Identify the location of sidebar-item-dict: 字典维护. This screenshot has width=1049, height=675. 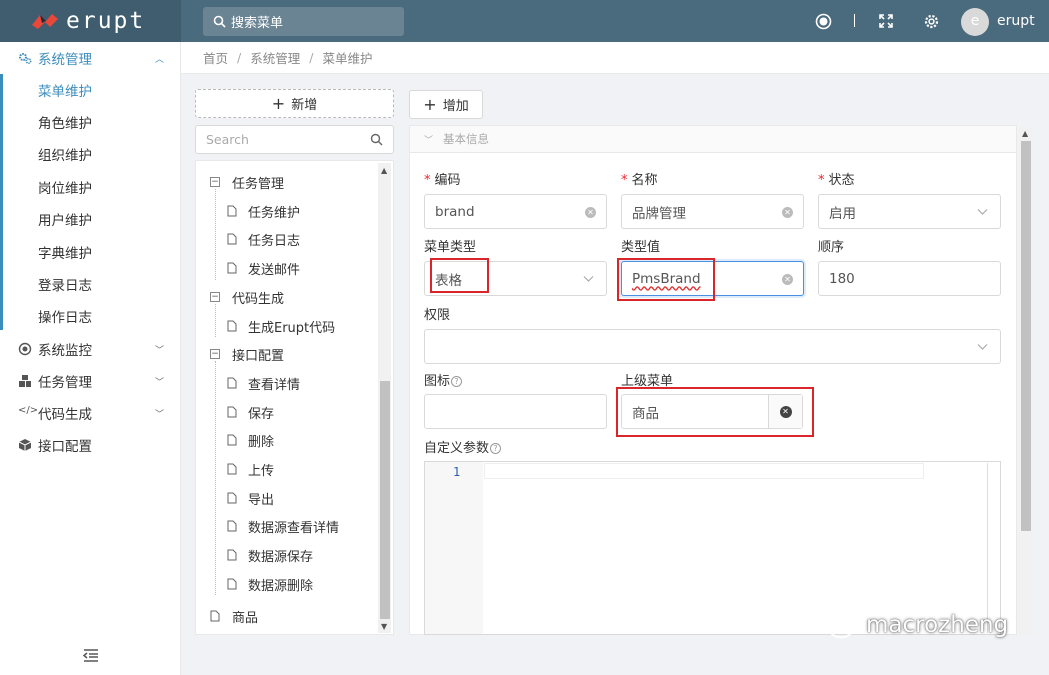
(90, 252).